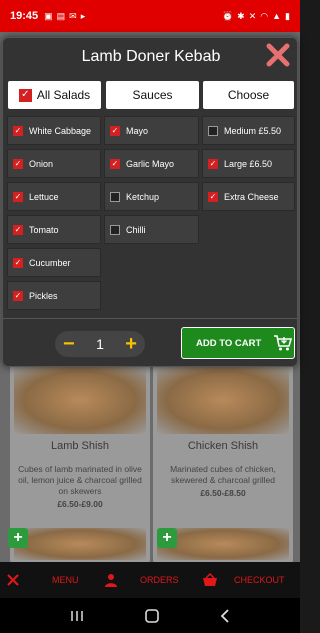 The image size is (320, 633). I want to click on option-label: Garlic Mayo, so click(150, 163).